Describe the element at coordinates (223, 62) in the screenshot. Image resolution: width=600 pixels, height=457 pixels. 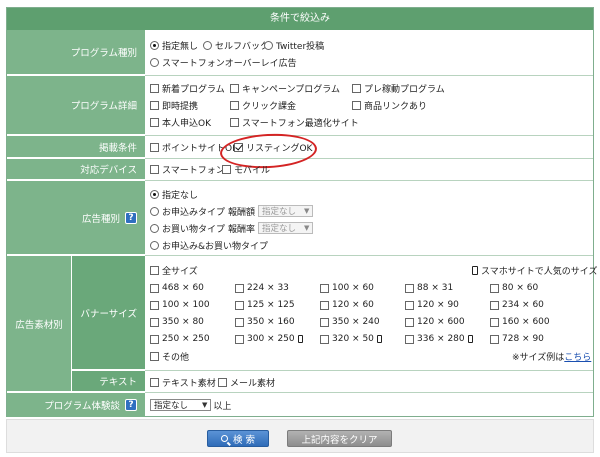
I see `program-type-option-overlay: スマートフォンオーバーレイ広告` at that location.